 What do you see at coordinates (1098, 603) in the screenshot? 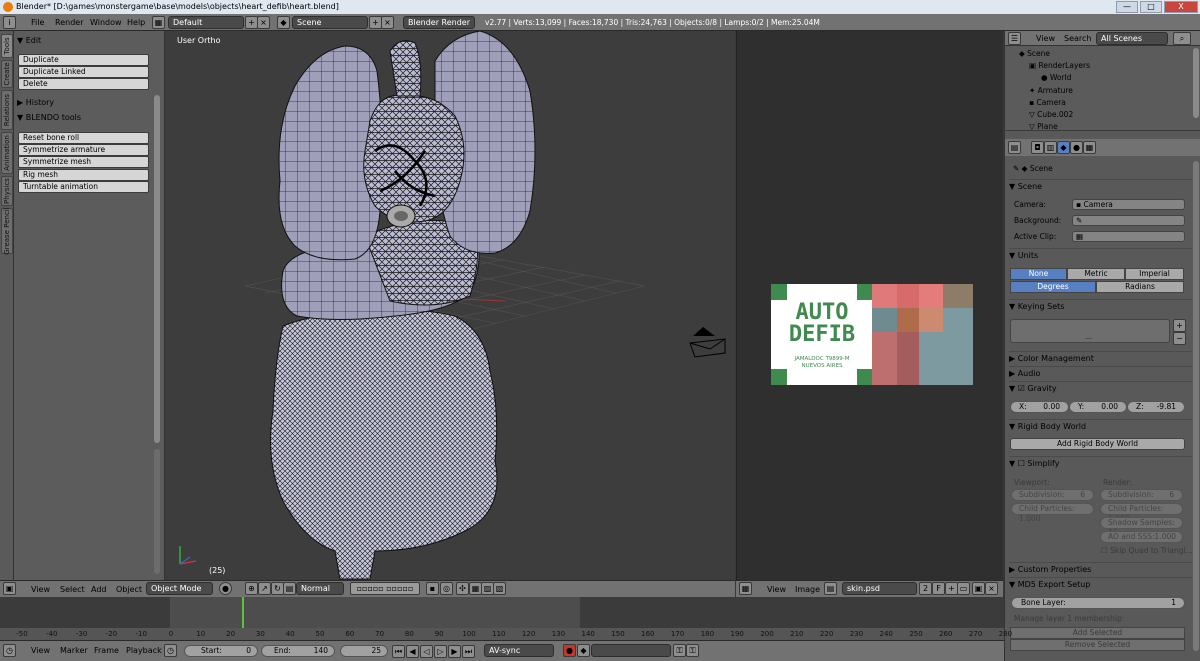
I see `bone-layer-field: Bone Layer: 1` at bounding box center [1098, 603].